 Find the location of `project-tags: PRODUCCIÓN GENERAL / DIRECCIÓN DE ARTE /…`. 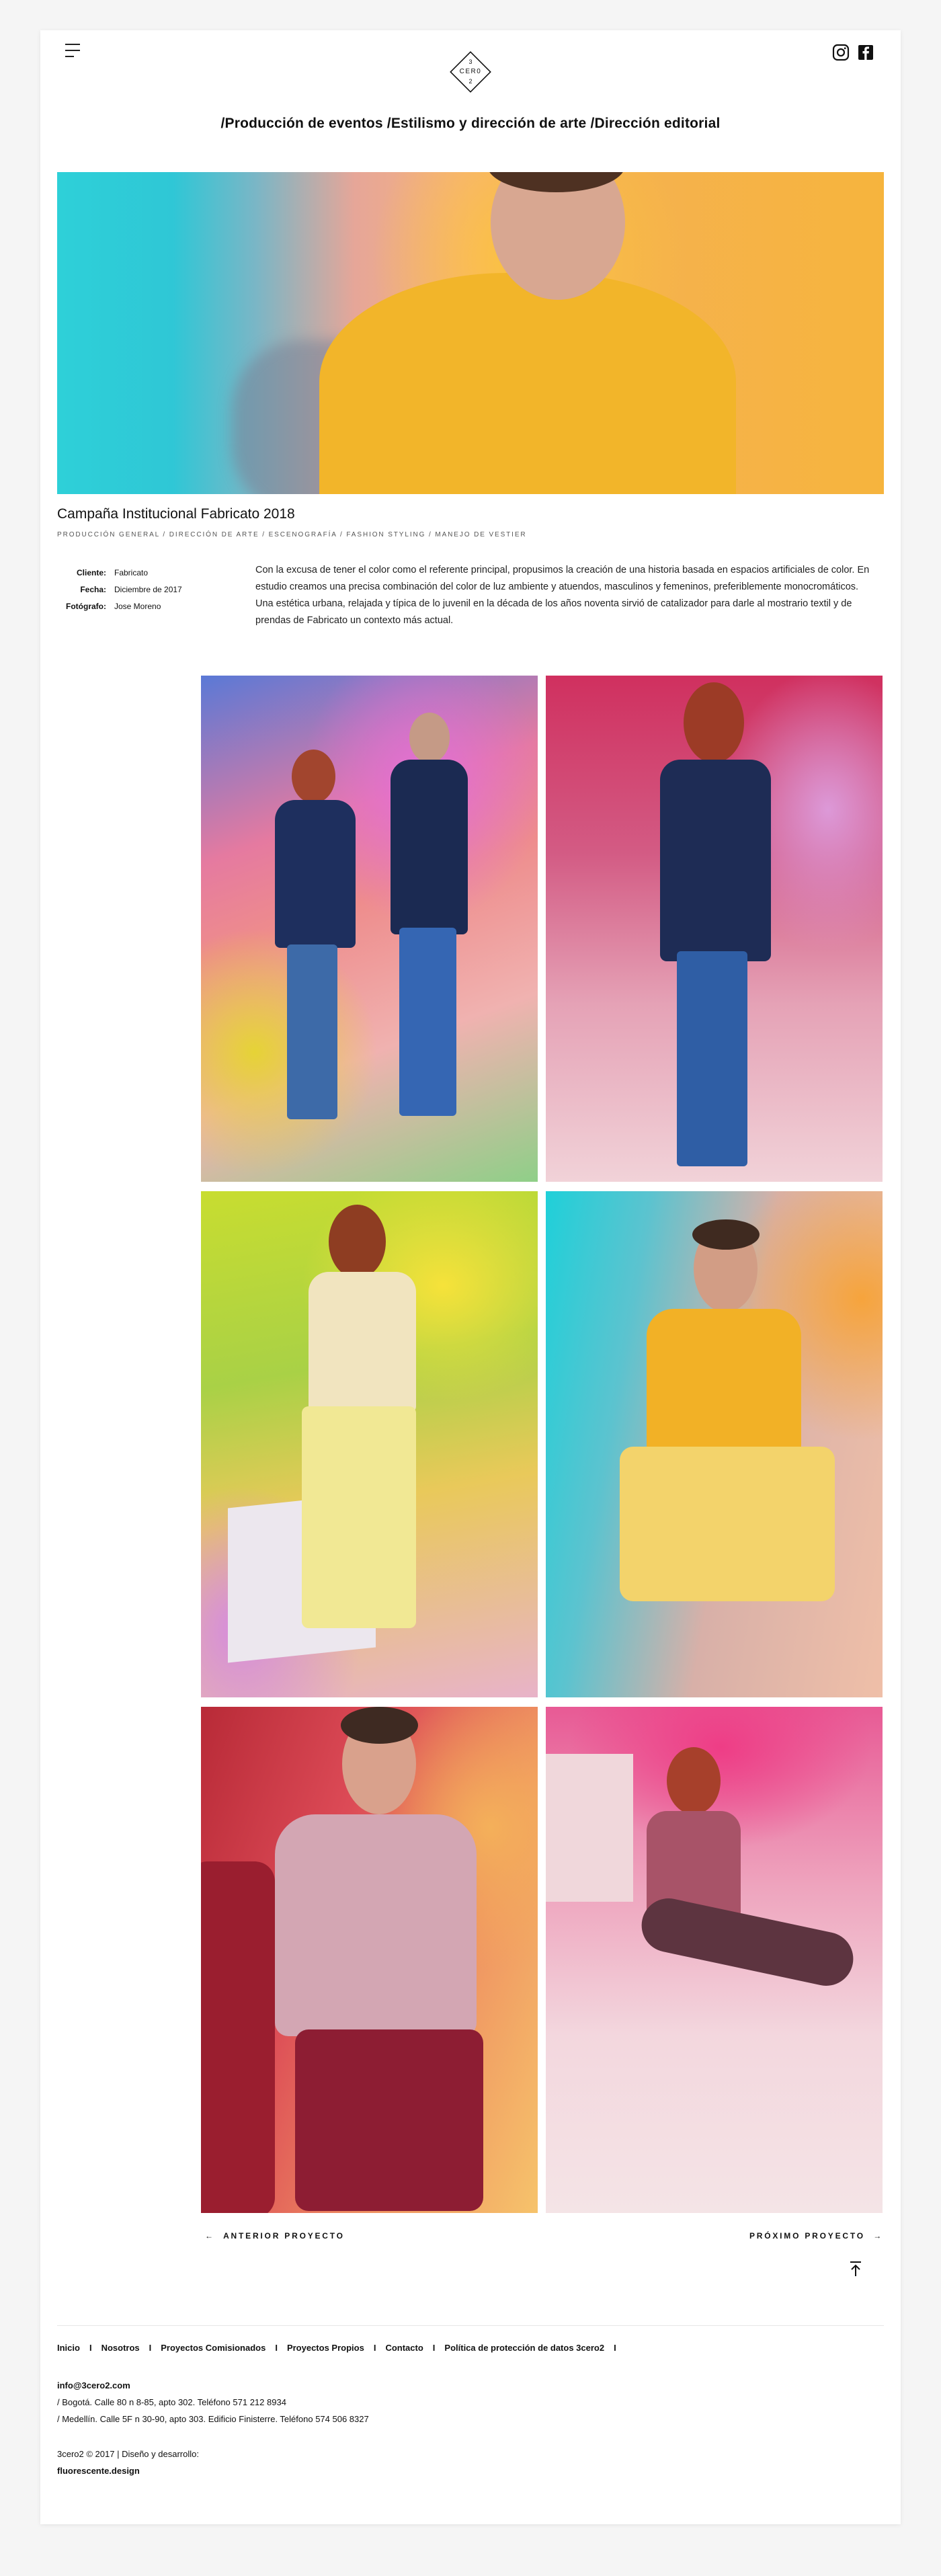

project-tags: PRODUCCIÓN GENERAL / DIRECCIÓN DE ARTE /… is located at coordinates (292, 534).